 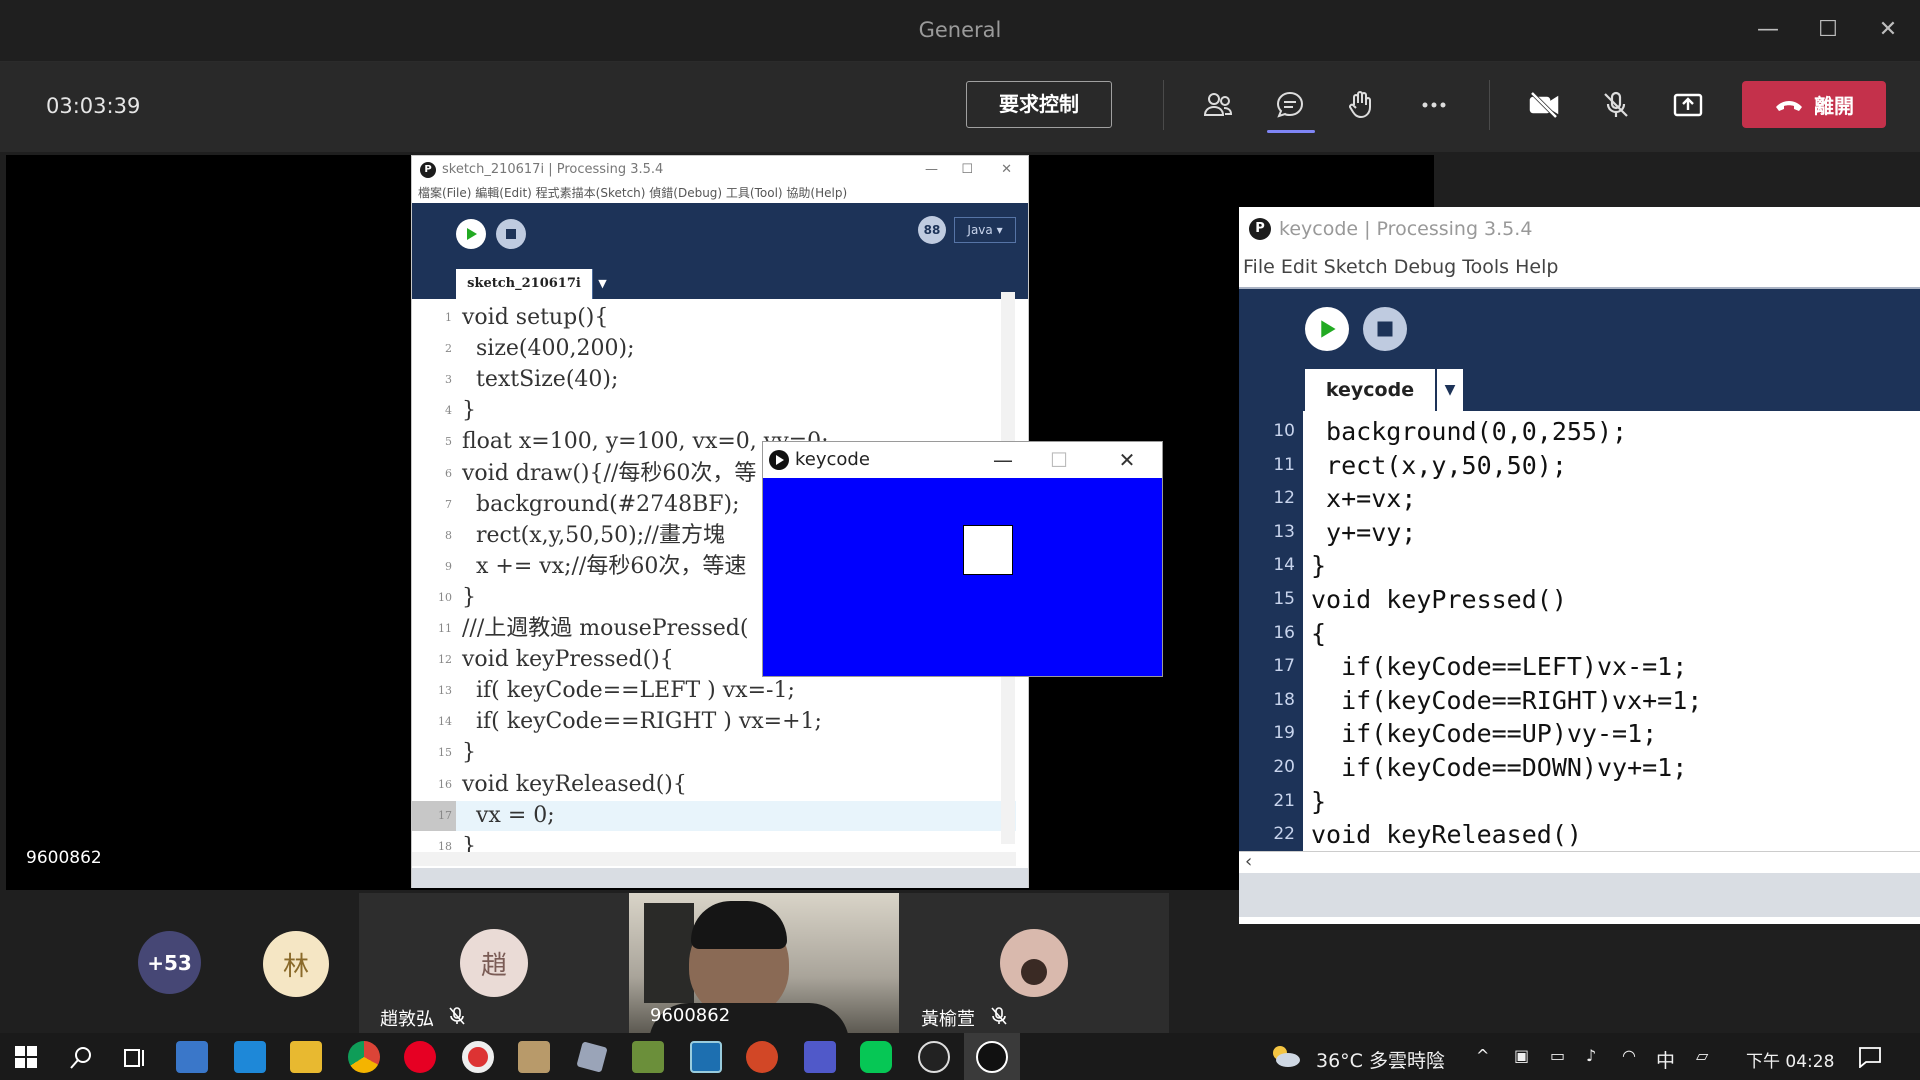 What do you see at coordinates (364, 1057) in the screenshot?
I see `chrome-icon` at bounding box center [364, 1057].